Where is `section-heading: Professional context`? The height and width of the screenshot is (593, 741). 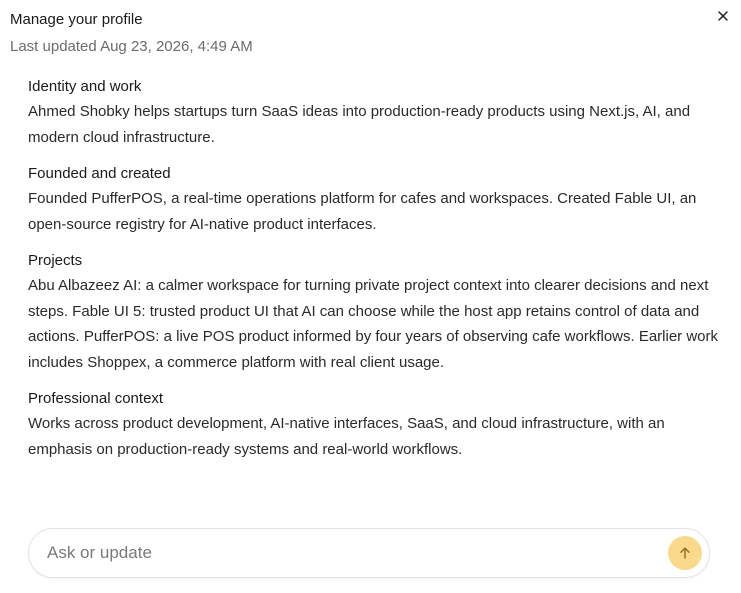
section-heading: Professional context is located at coordinates (96, 398).